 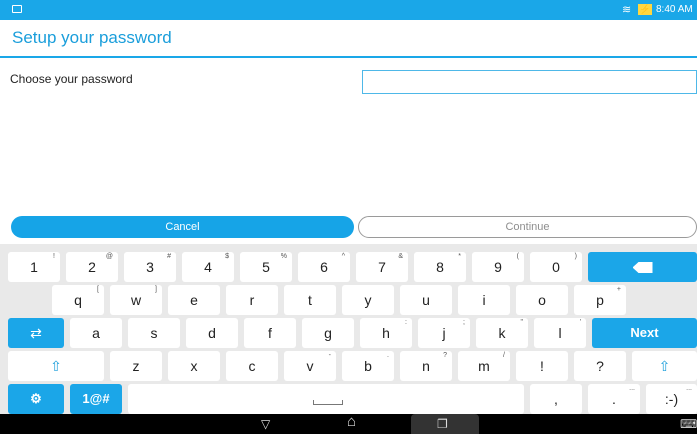 What do you see at coordinates (442, 424) in the screenshot?
I see `recent-apps-button: ❐` at bounding box center [442, 424].